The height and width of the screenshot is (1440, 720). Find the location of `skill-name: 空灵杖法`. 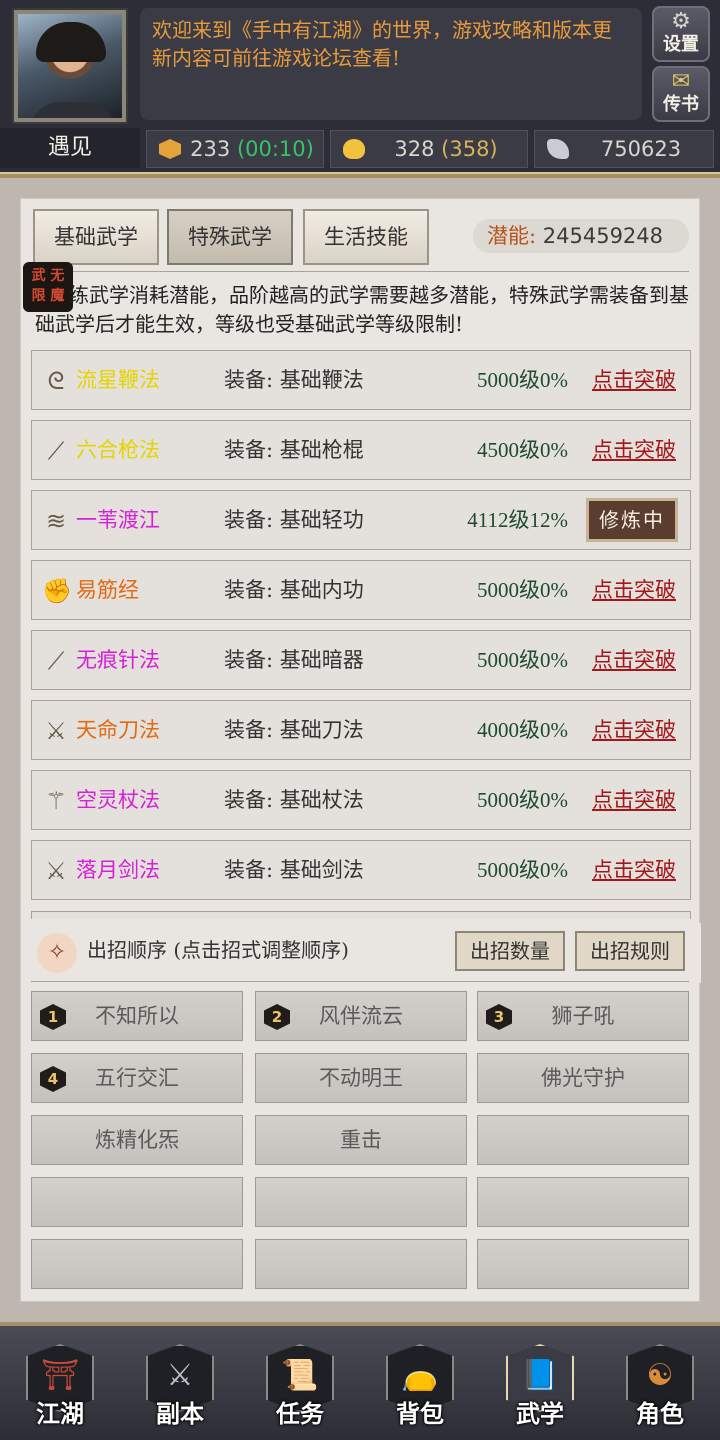

skill-name: 空灵杖法 is located at coordinates (118, 800).